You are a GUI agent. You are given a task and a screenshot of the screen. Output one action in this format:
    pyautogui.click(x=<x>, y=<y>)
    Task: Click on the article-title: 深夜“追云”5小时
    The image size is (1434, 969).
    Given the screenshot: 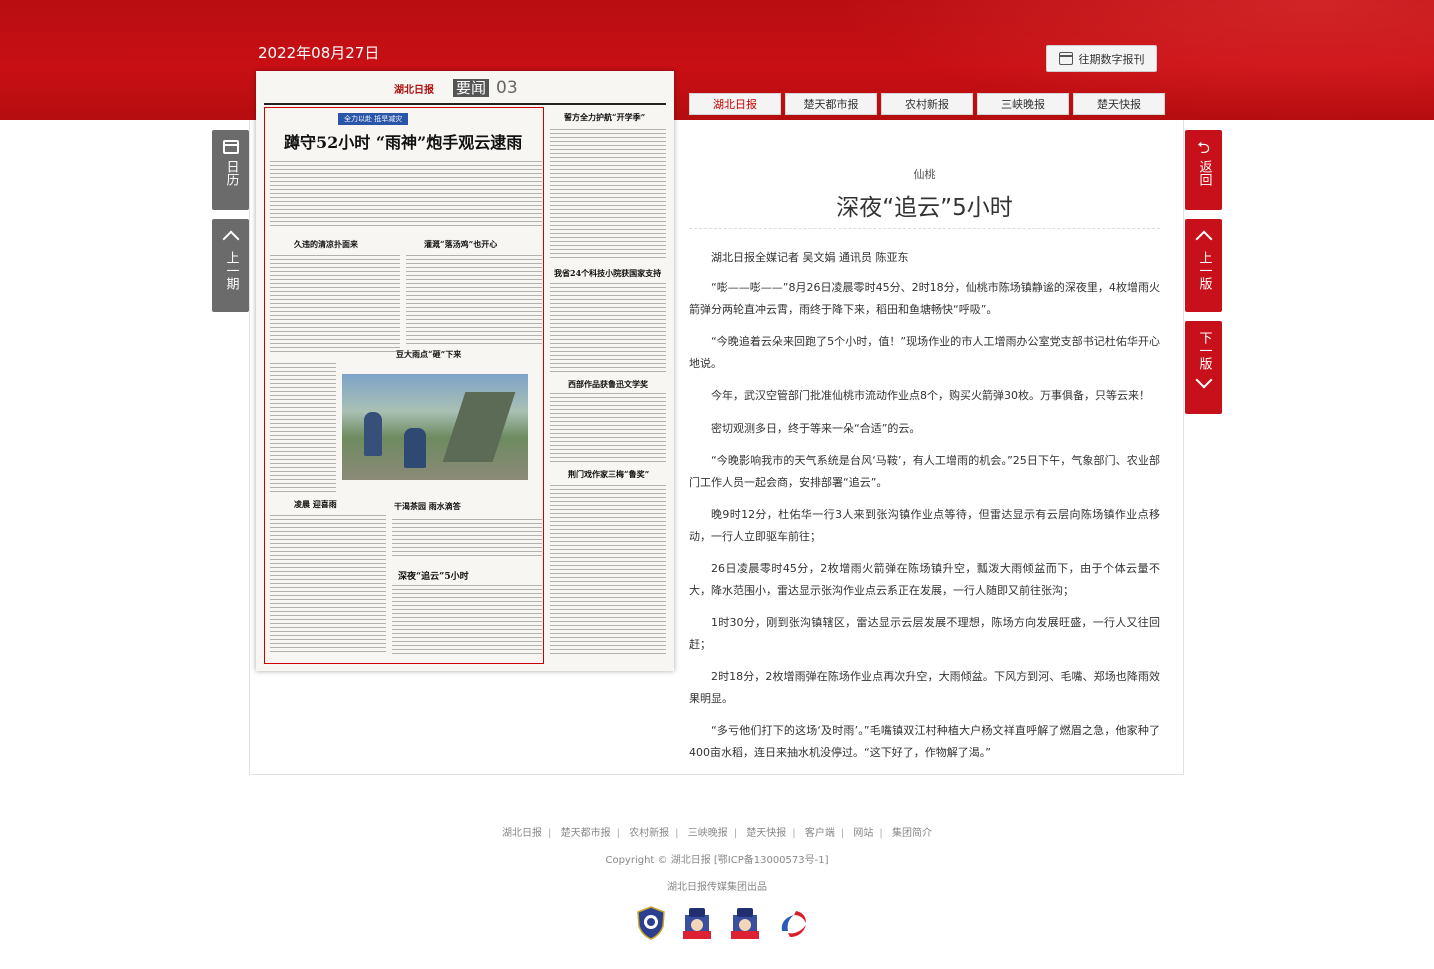 What is the action you would take?
    pyautogui.click(x=924, y=208)
    